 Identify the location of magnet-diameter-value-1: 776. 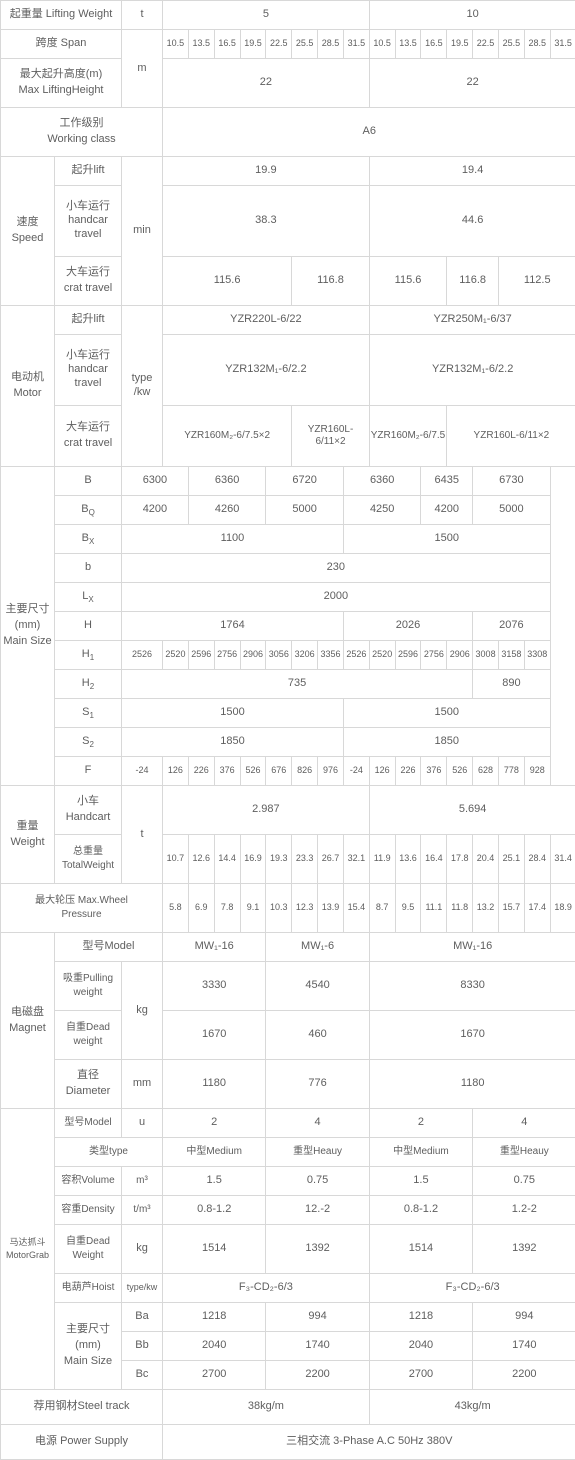
(317, 1084).